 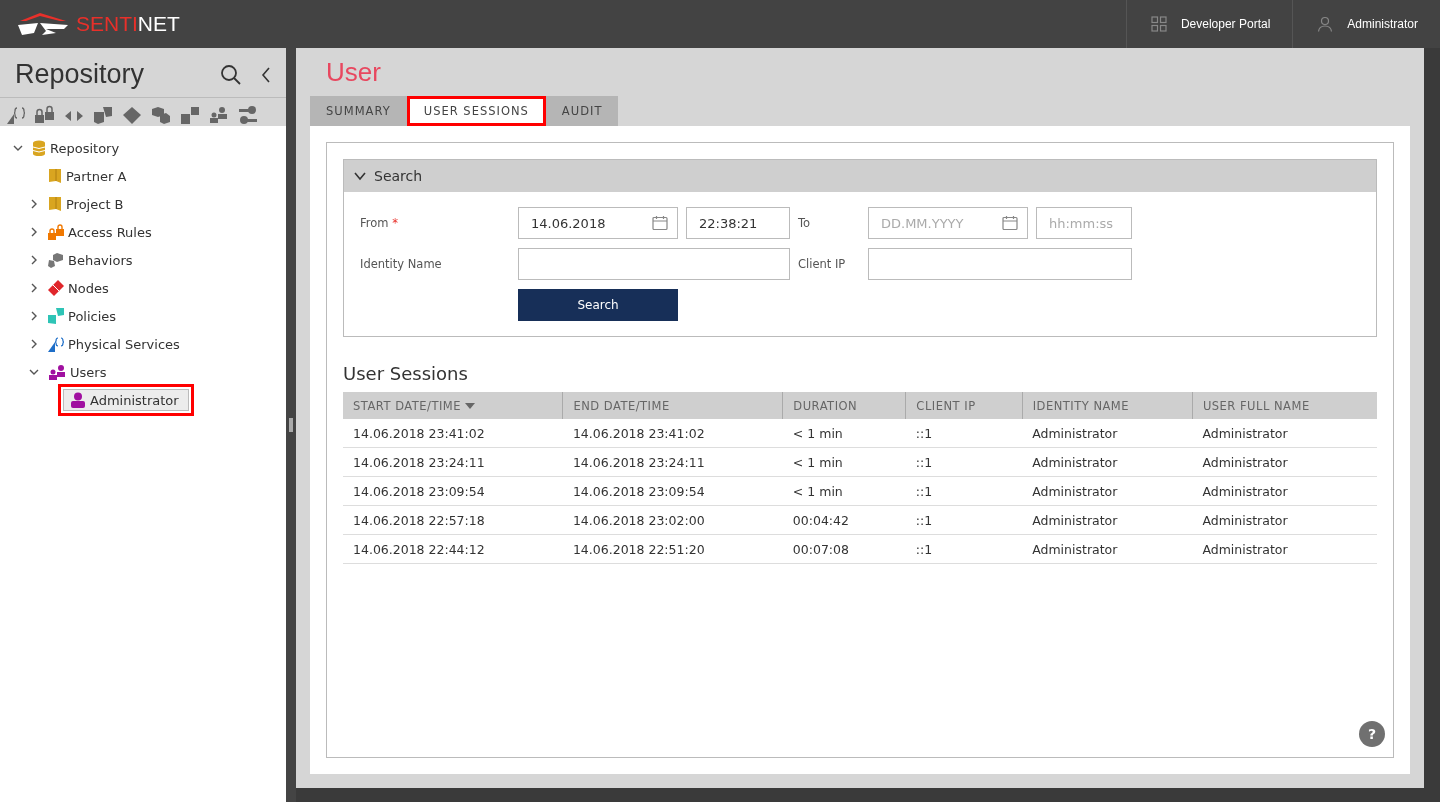 What do you see at coordinates (358, 111) in the screenshot?
I see `tab: SUMMARY` at bounding box center [358, 111].